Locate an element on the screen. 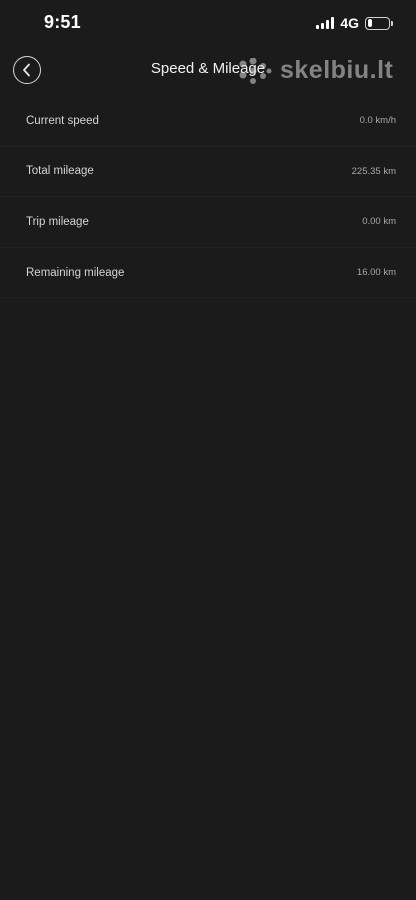  status-time: 9:51 is located at coordinates (62, 22).